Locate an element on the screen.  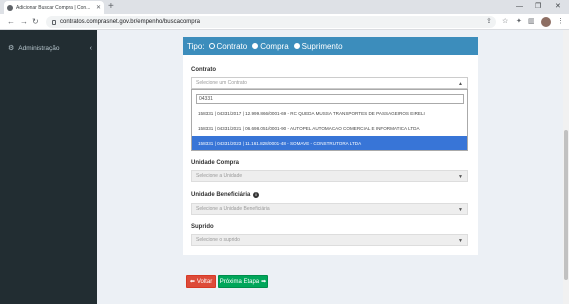
close-window-icon: ✕ is located at coordinates (558, 7).